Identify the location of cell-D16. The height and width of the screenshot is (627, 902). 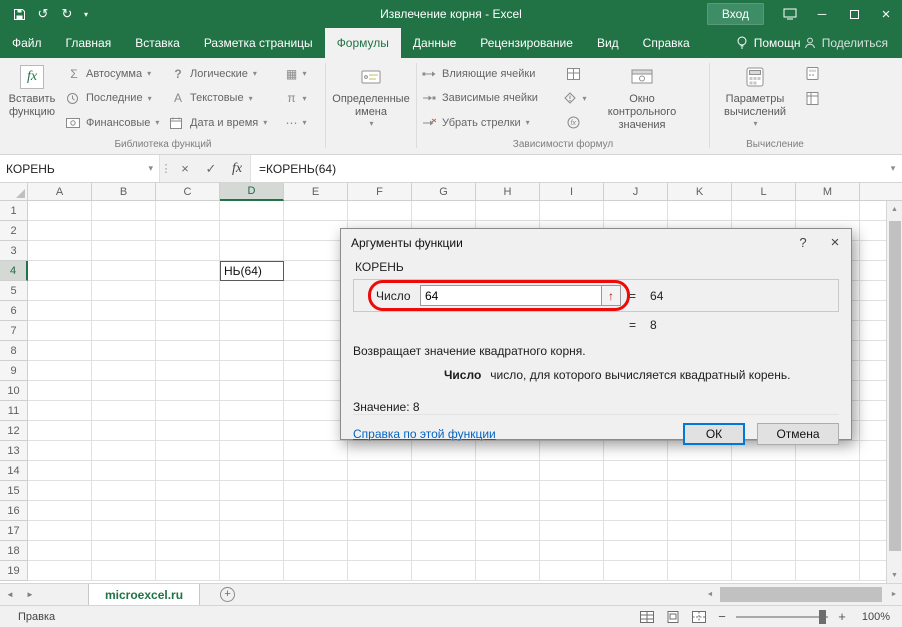
(252, 511).